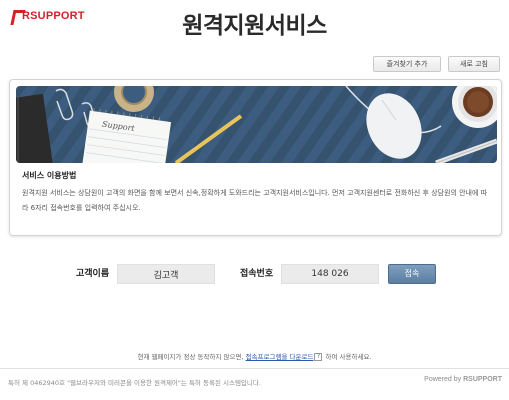 The image size is (509, 400). Describe the element at coordinates (482, 379) in the screenshot. I see `powered-by-brand: RSUPPORT` at that location.